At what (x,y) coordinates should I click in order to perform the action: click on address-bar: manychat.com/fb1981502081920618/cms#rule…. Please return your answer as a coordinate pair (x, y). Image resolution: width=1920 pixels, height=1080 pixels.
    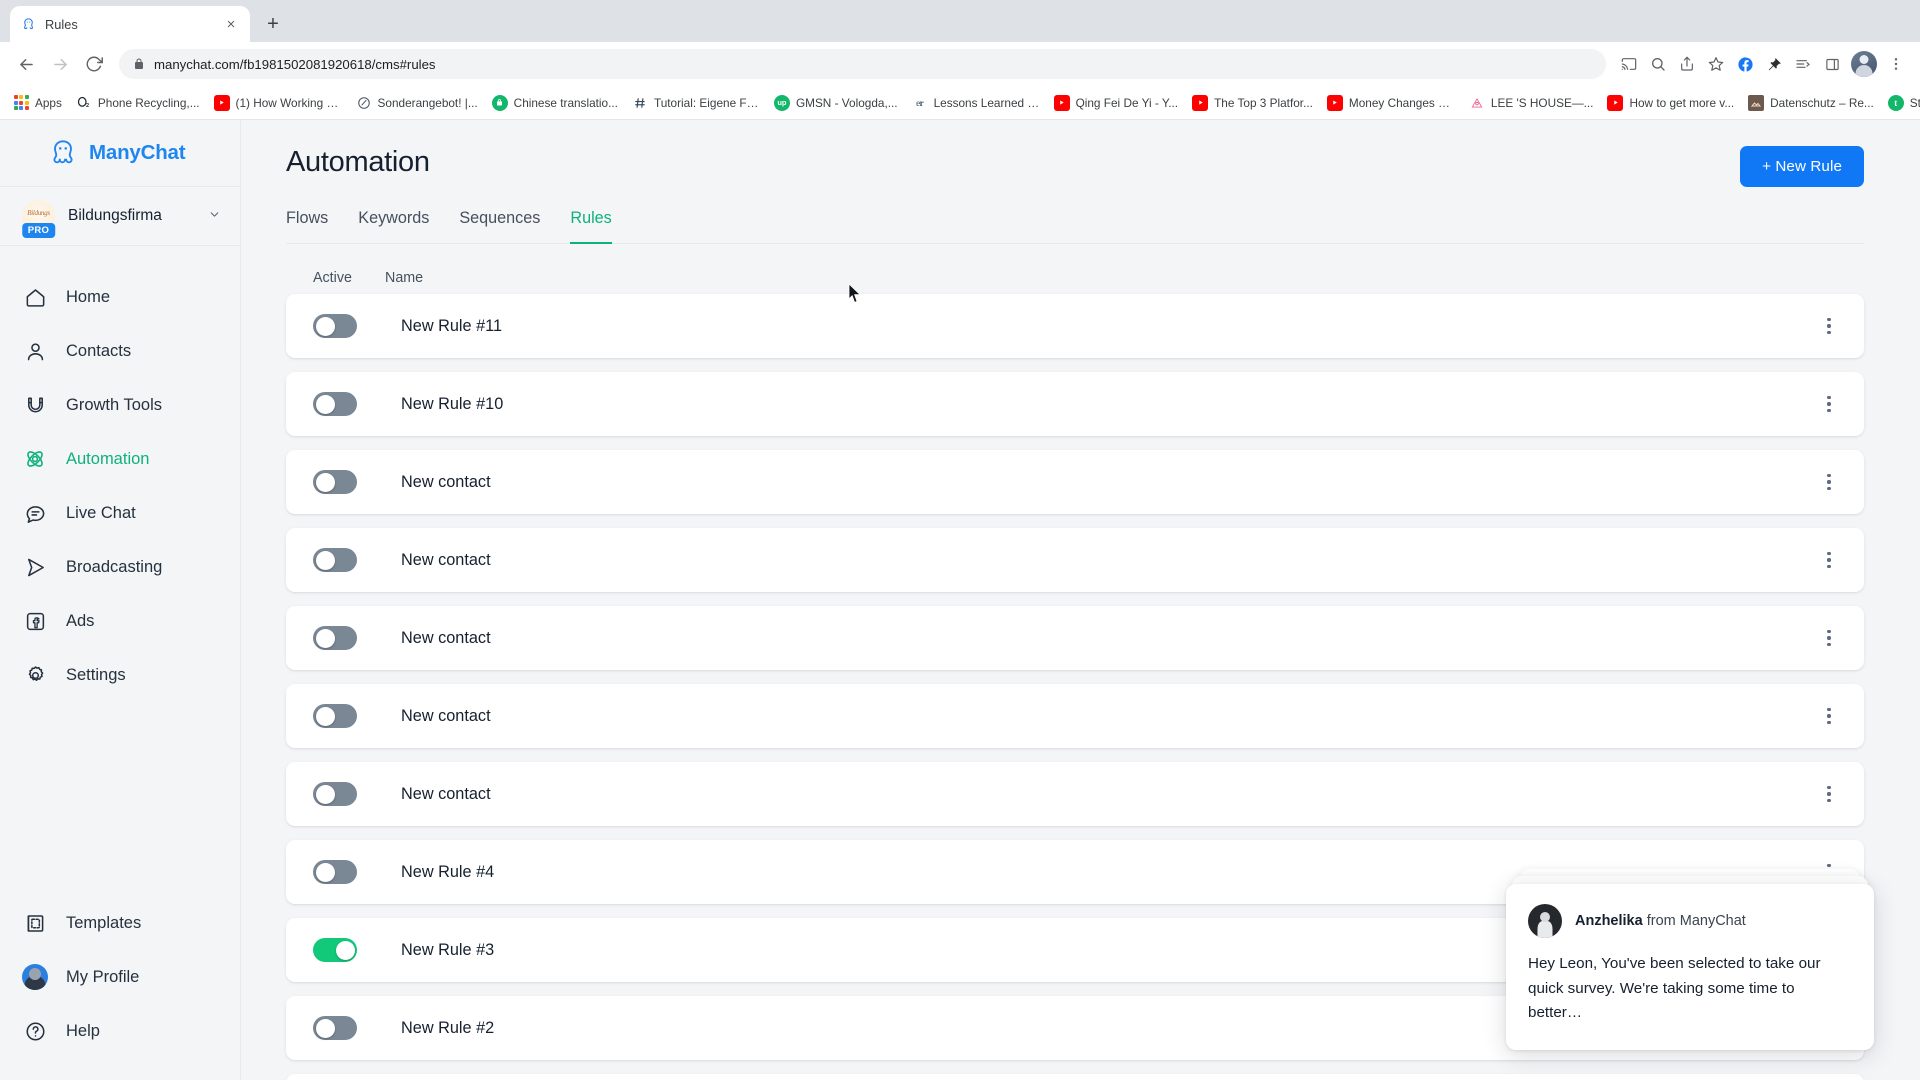
    Looking at the image, I should click on (862, 64).